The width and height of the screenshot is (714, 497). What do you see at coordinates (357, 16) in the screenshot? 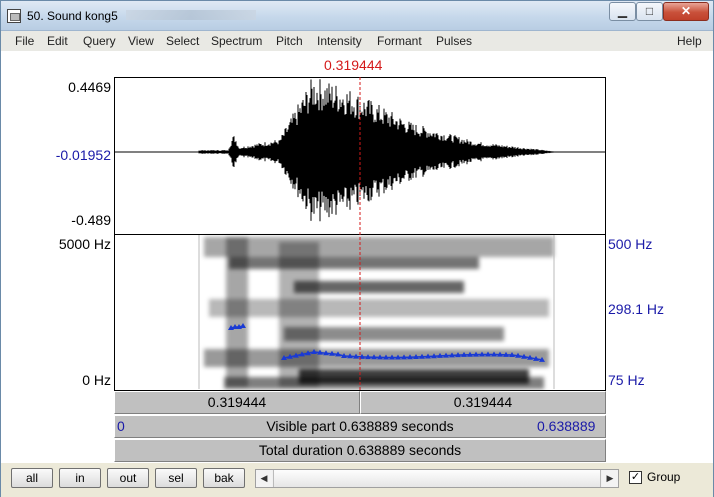
I see `title-bar: 50. Sound kong5 ▁ □ ✕` at bounding box center [357, 16].